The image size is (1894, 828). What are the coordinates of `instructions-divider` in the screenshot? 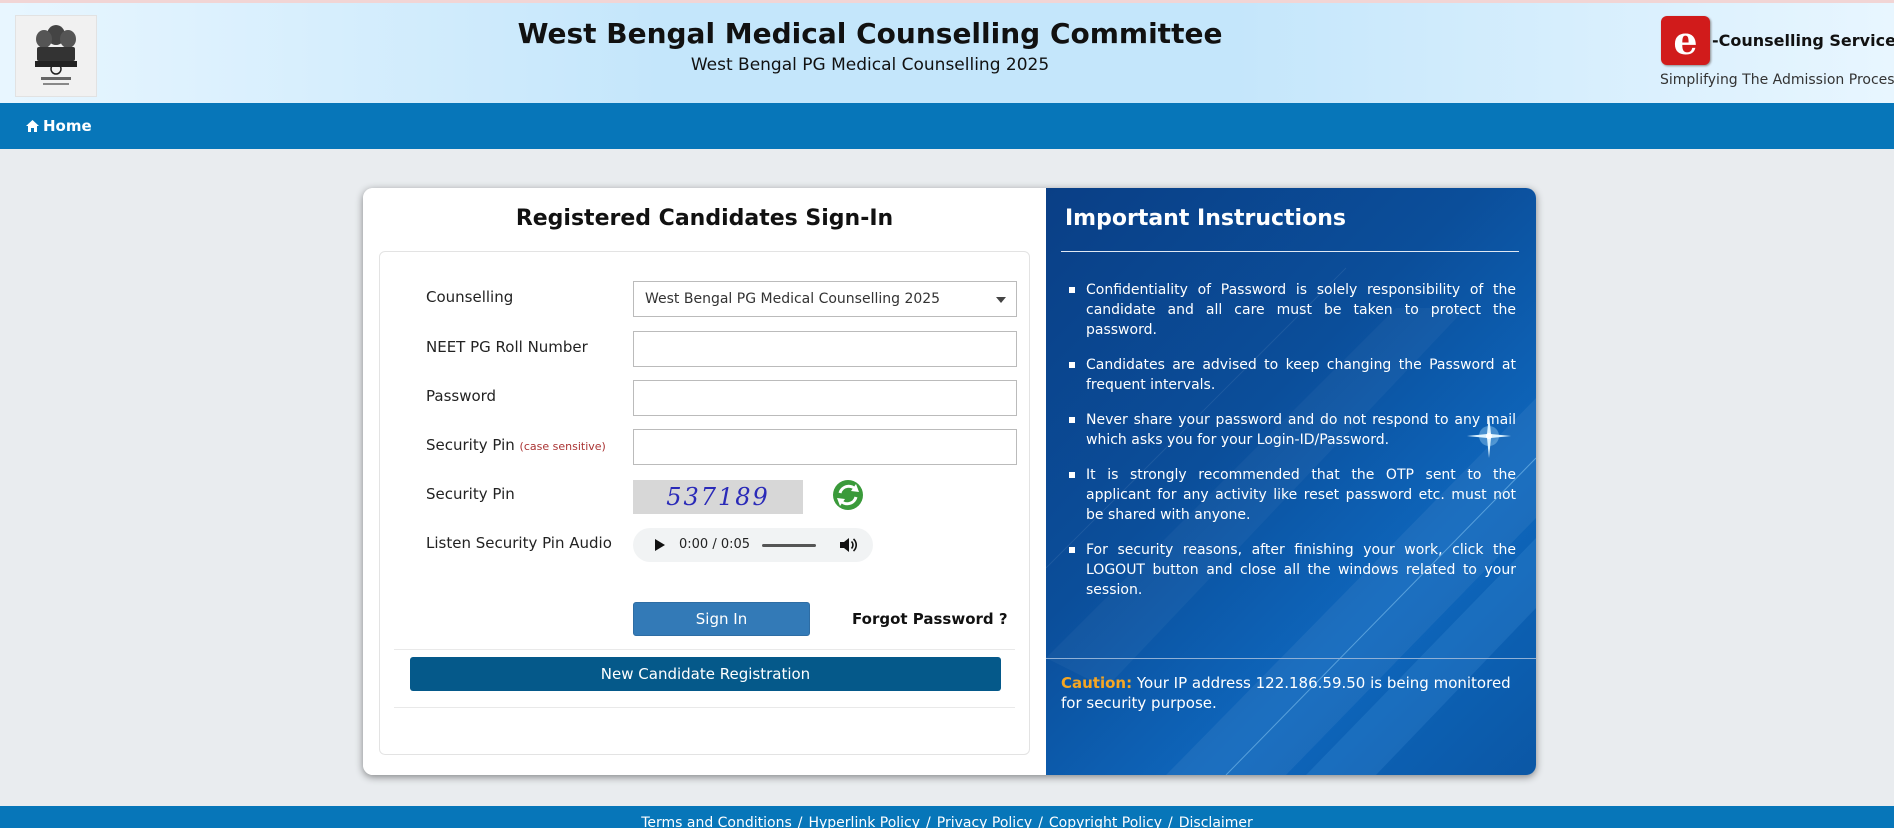 It's located at (1290, 251).